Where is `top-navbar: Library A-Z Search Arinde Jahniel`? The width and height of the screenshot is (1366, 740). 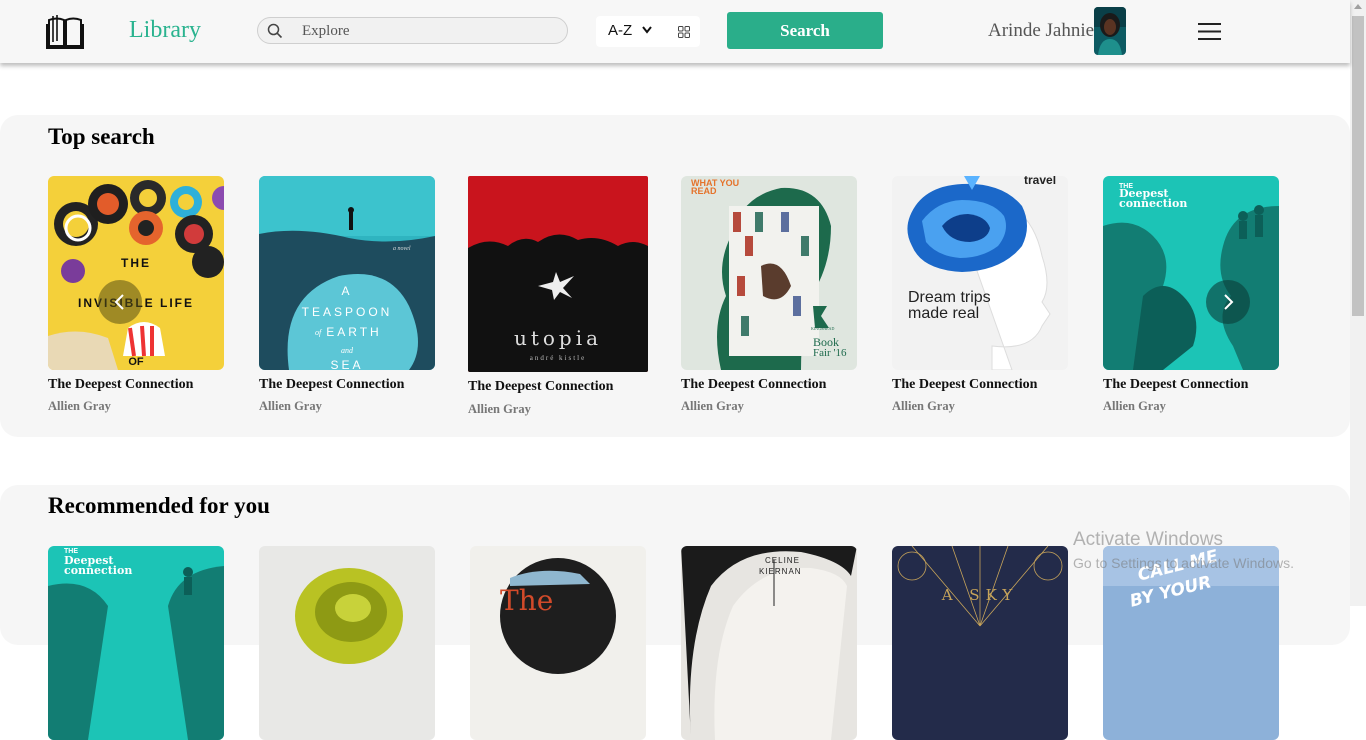 top-navbar: Library A-Z Search Arinde Jahniel is located at coordinates (675, 31).